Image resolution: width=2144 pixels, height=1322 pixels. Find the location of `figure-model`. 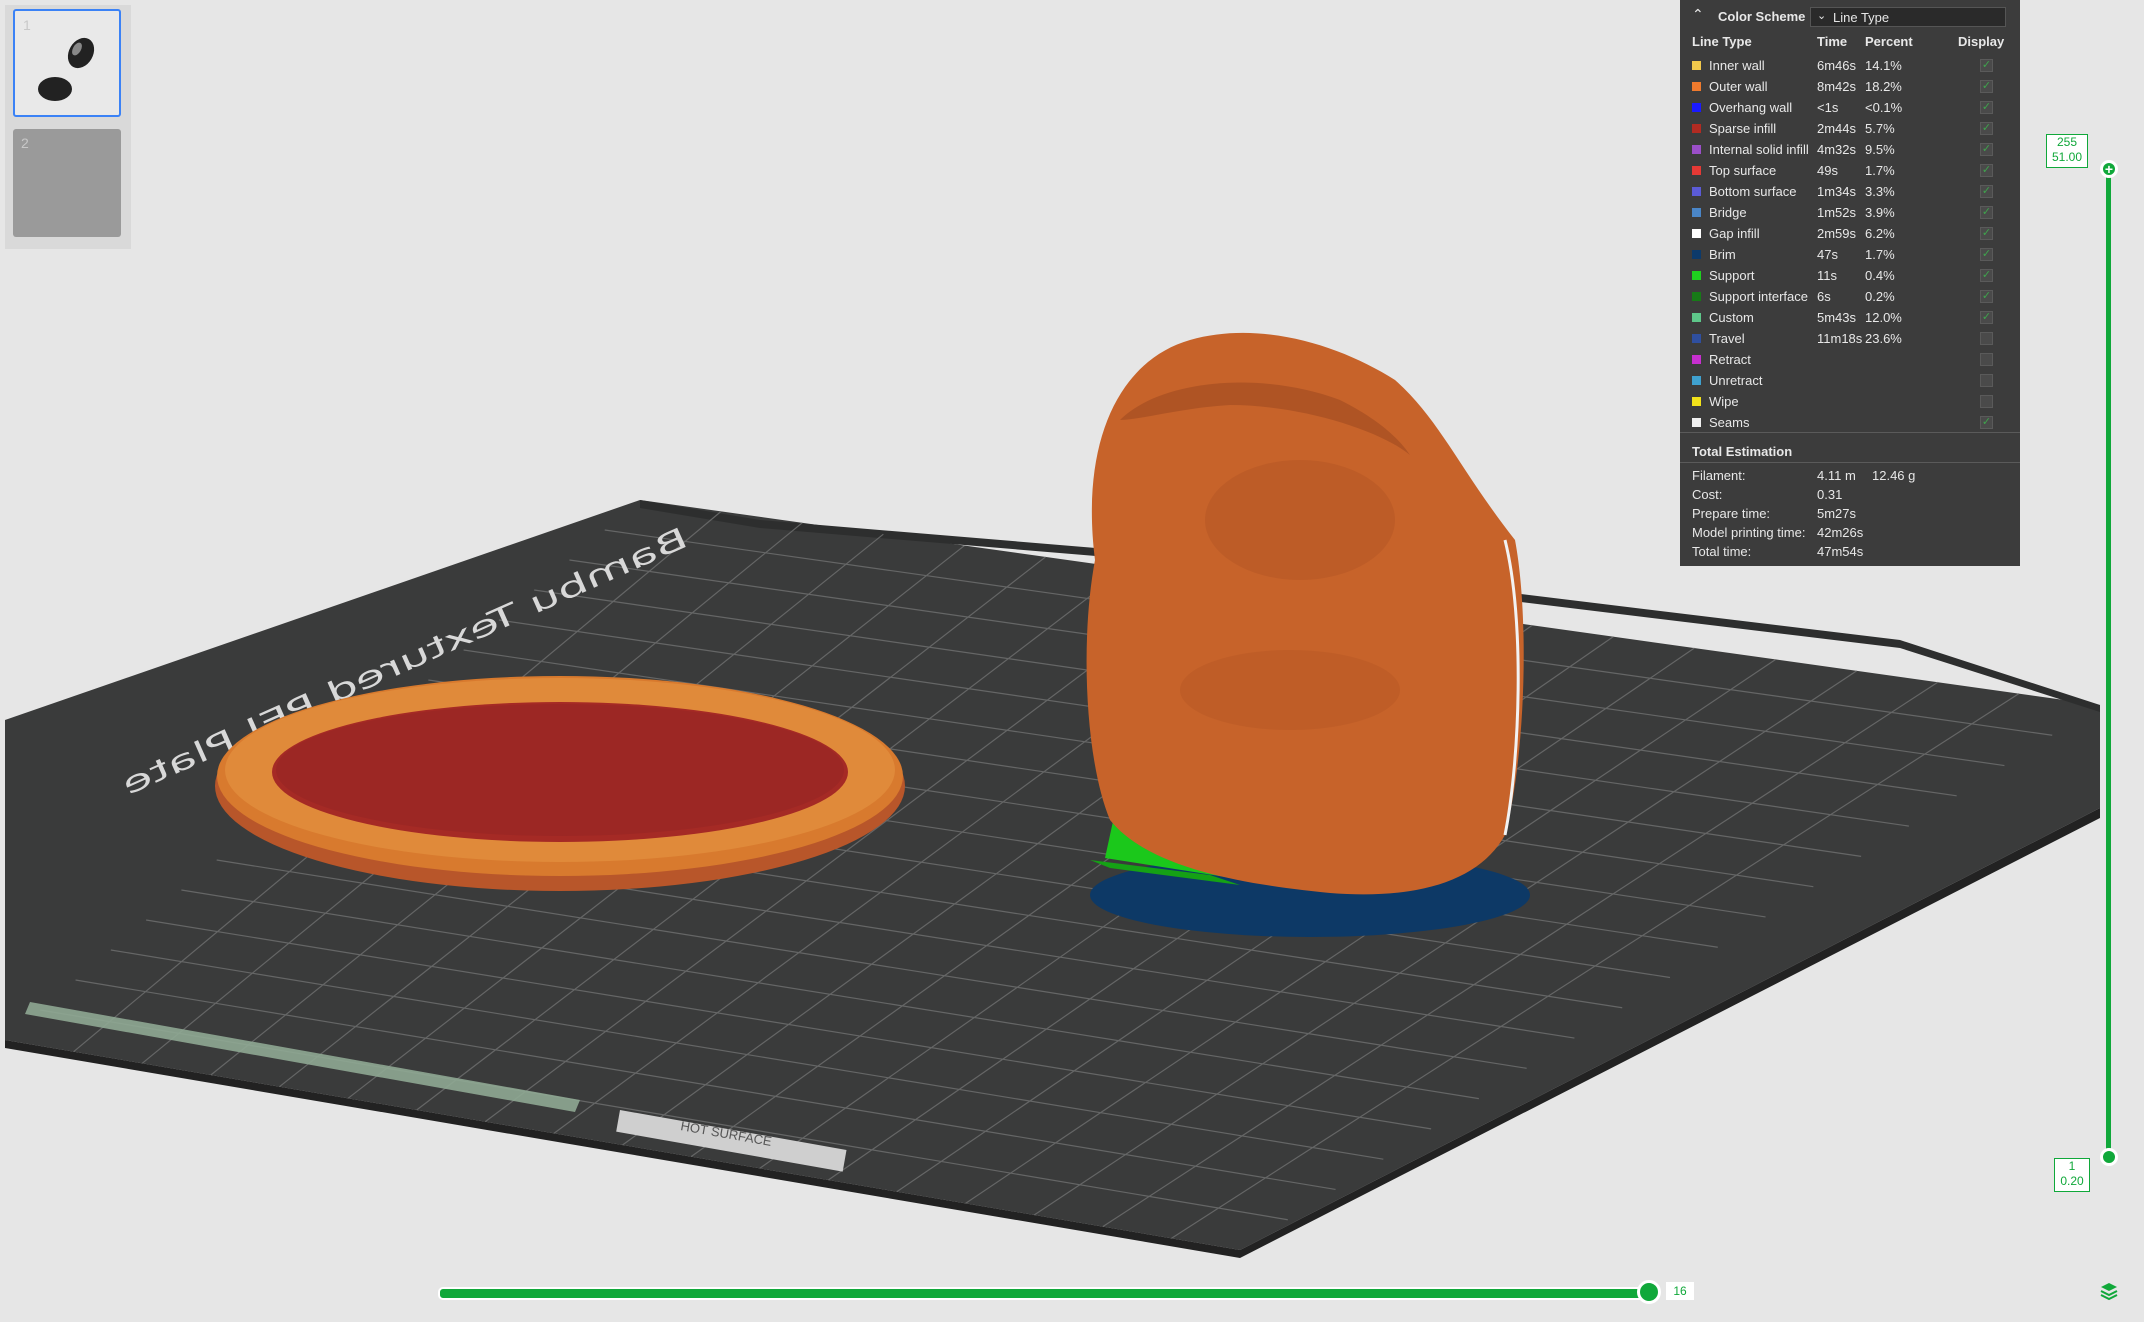

figure-model is located at coordinates (1308, 634).